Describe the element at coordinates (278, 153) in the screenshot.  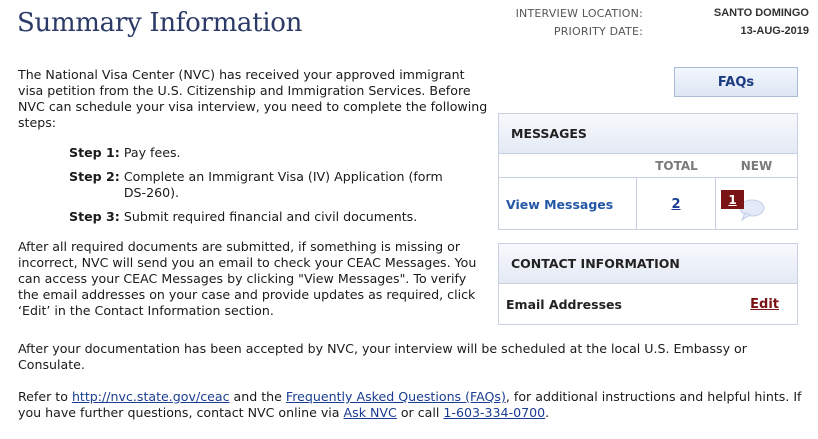
I see `step-item: Step 1: Pay fees.` at that location.